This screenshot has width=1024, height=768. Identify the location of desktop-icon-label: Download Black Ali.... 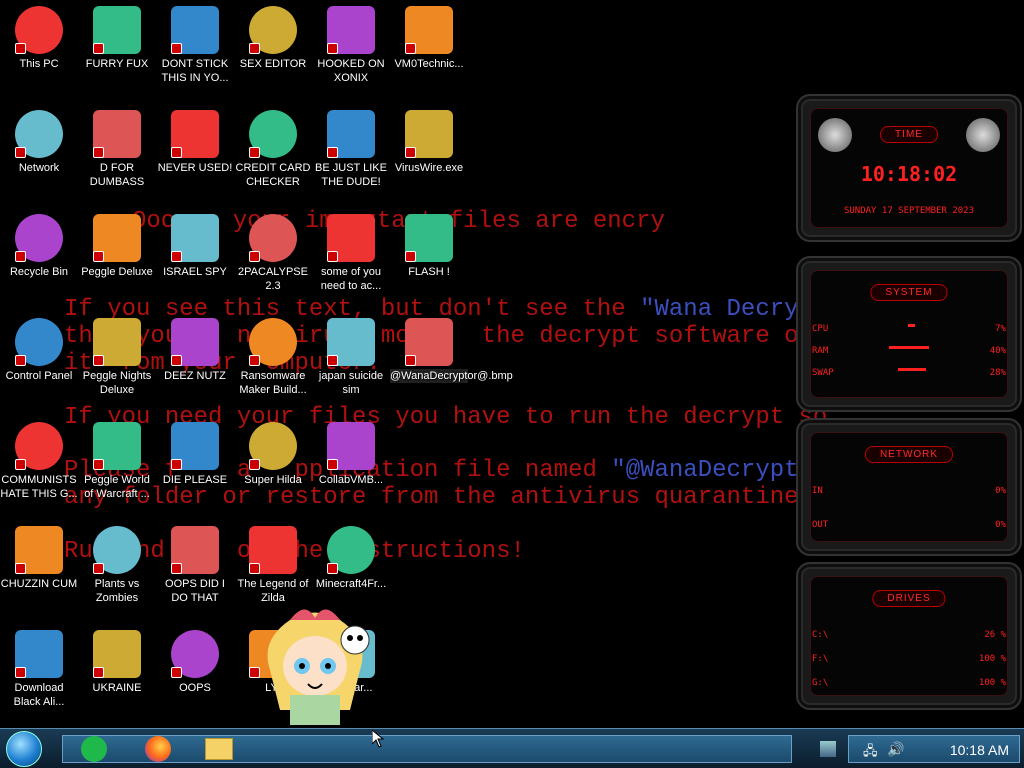
(39, 695).